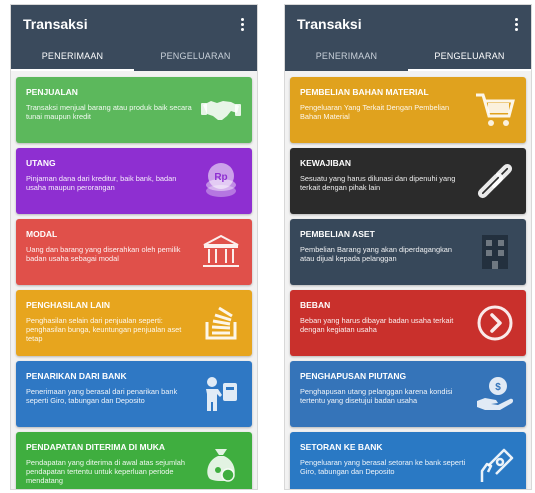 This screenshot has width=535, height=493. Describe the element at coordinates (495, 323) in the screenshot. I see `chevron-circle-icon` at that location.